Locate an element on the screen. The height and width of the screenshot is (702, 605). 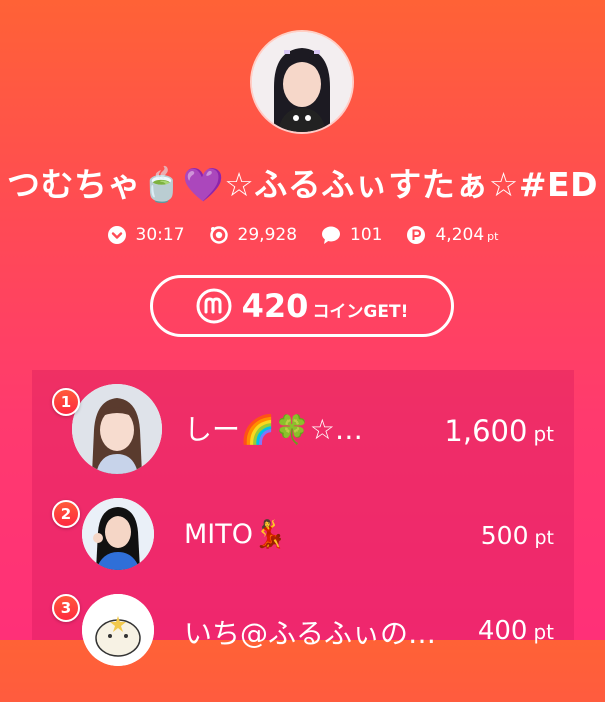
chevron-circle-icon is located at coordinates (116, 235).